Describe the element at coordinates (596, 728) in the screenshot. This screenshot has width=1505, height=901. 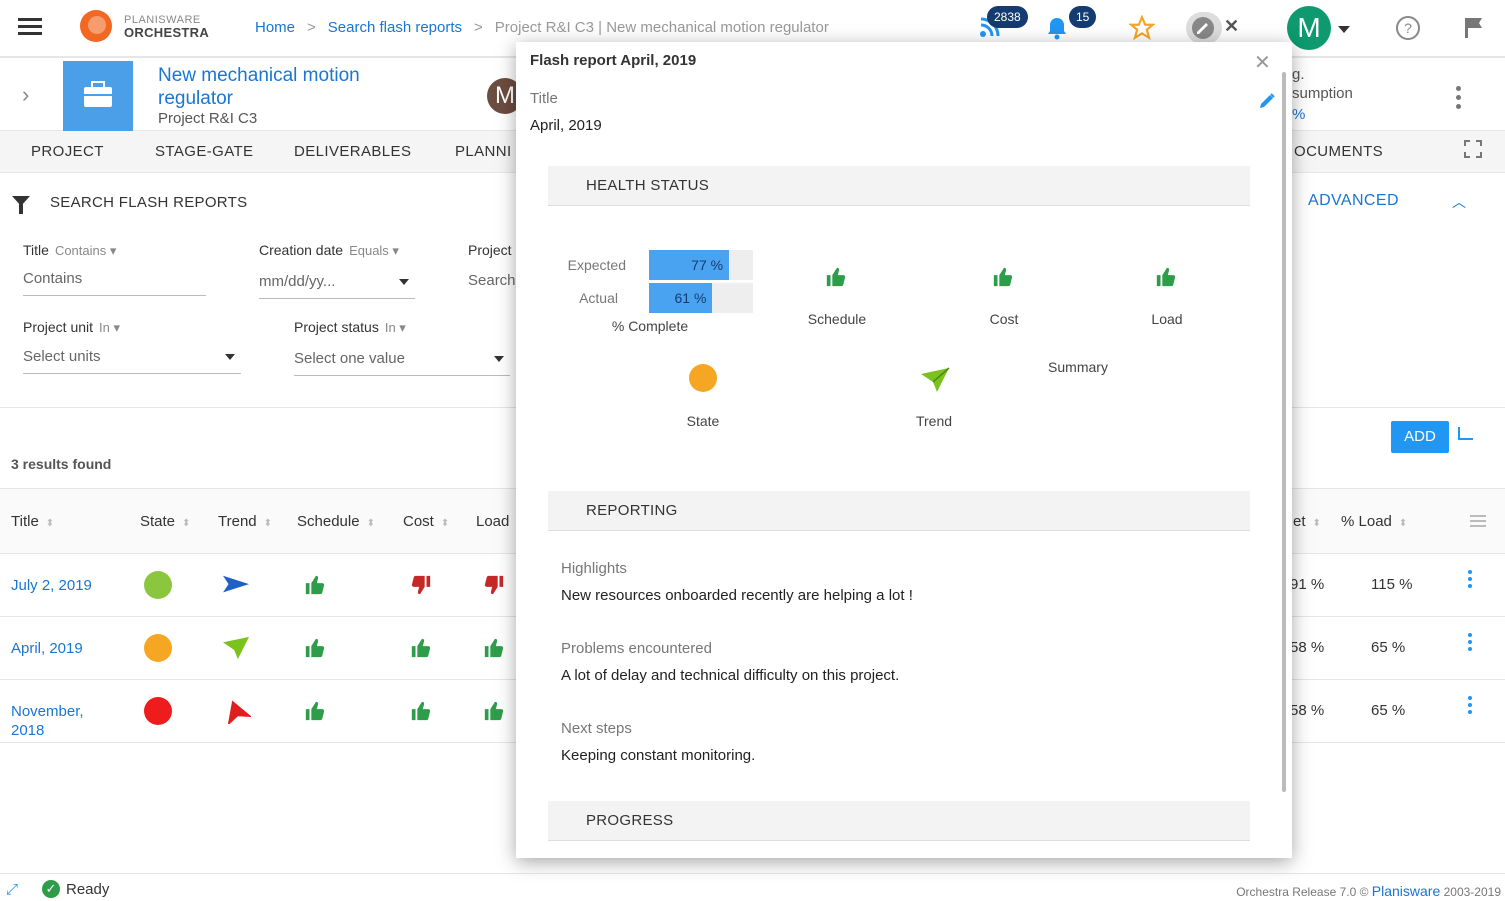
I see `next-steps-label: Next steps` at that location.